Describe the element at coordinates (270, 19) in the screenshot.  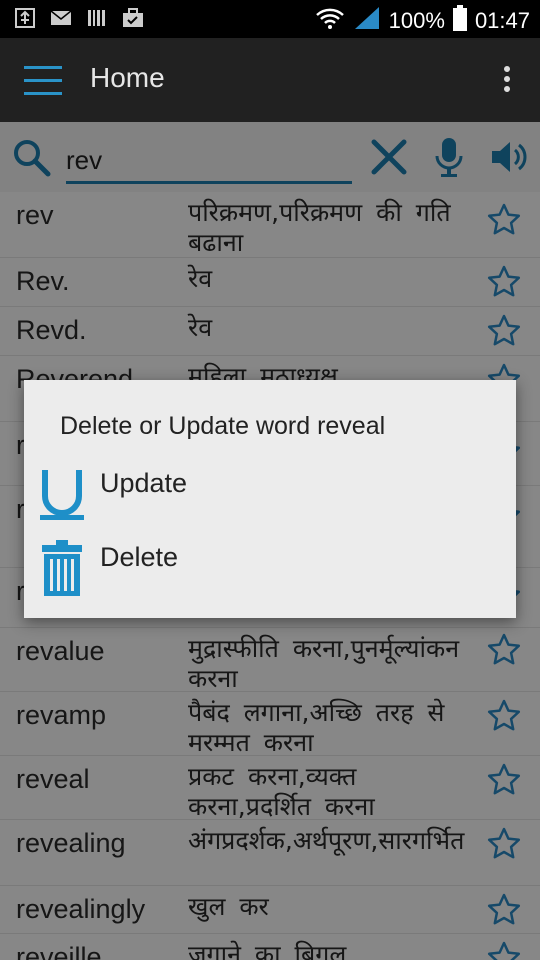
I see `status-bar: 100% 01:47` at that location.